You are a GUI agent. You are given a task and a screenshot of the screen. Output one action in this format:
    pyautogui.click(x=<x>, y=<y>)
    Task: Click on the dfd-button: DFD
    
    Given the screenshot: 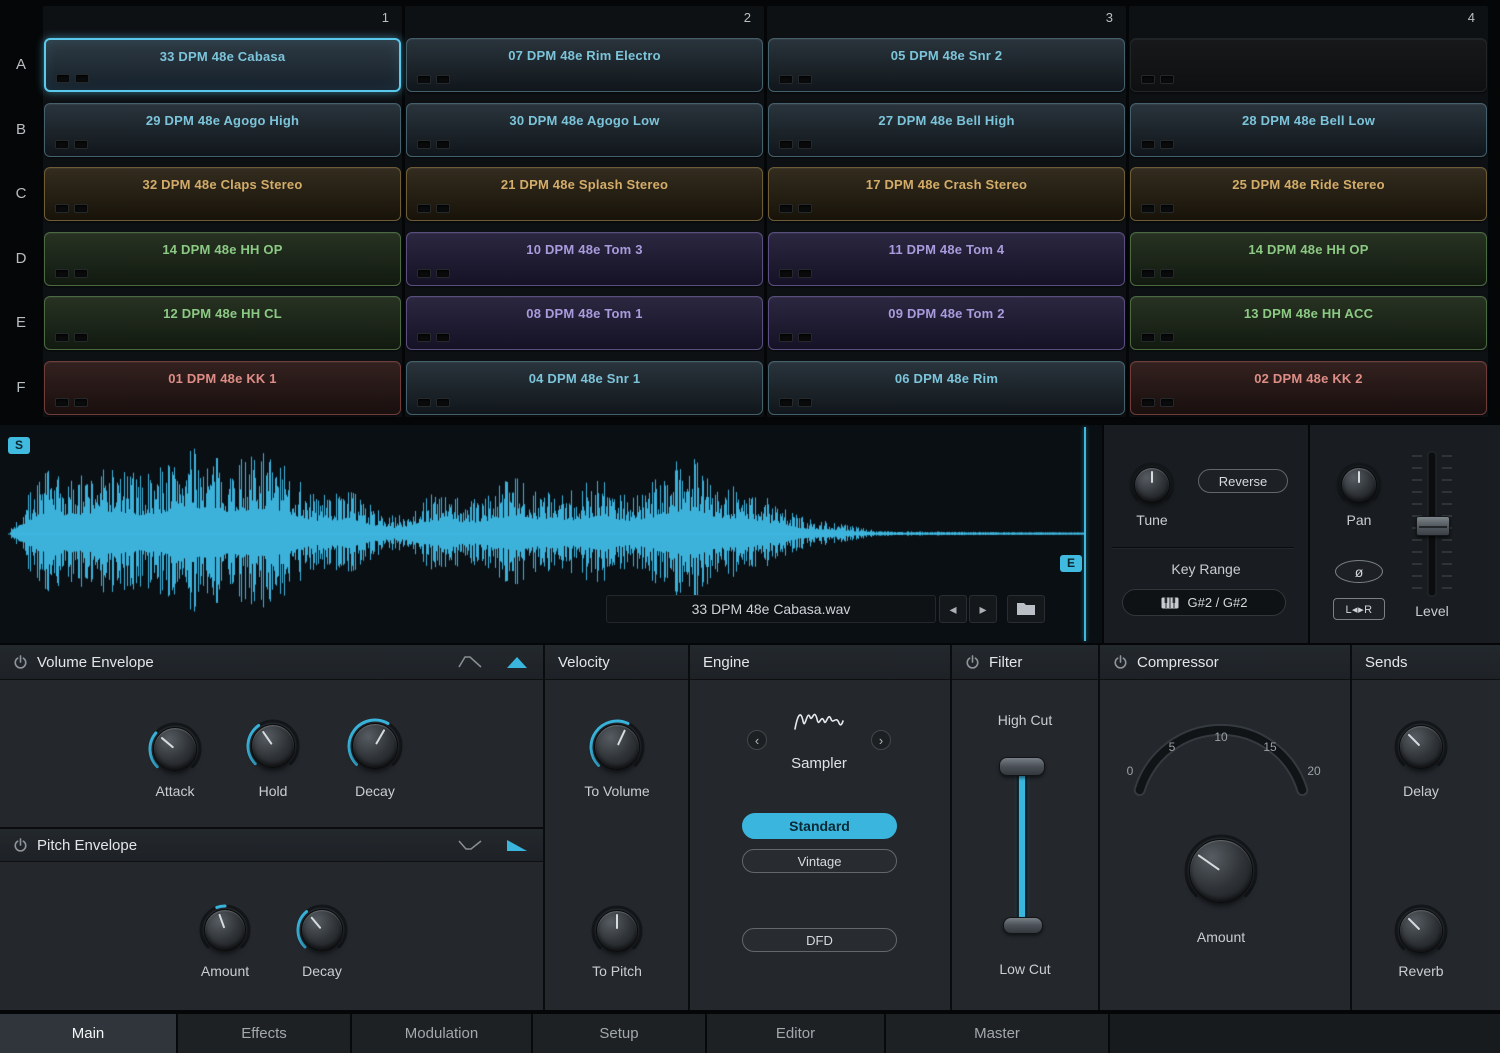 What is the action you would take?
    pyautogui.click(x=819, y=940)
    